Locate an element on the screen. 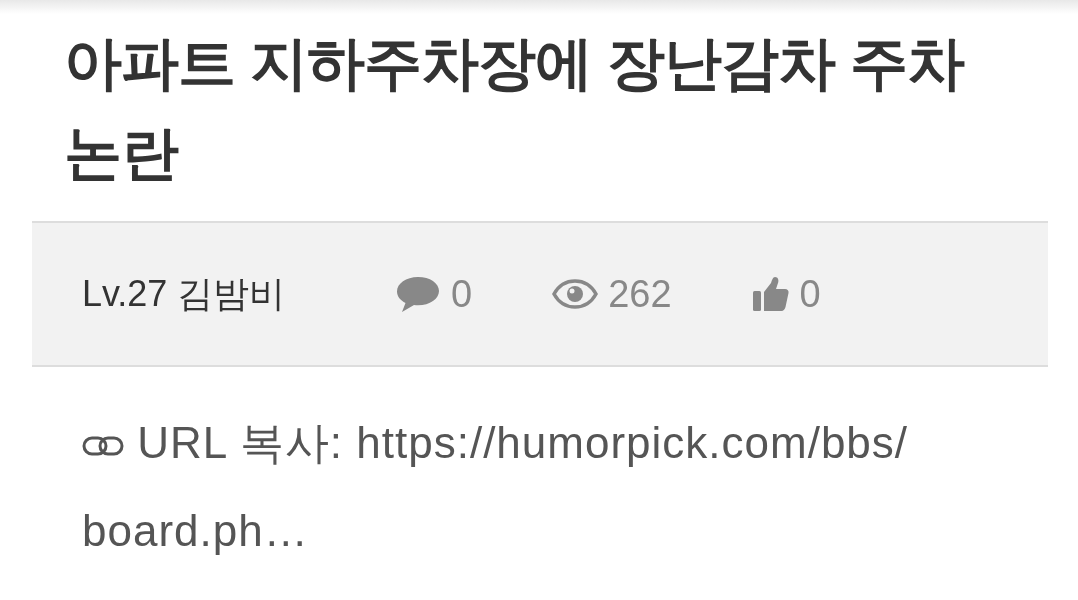 This screenshot has height=600, width=1078. eye-icon is located at coordinates (575, 294).